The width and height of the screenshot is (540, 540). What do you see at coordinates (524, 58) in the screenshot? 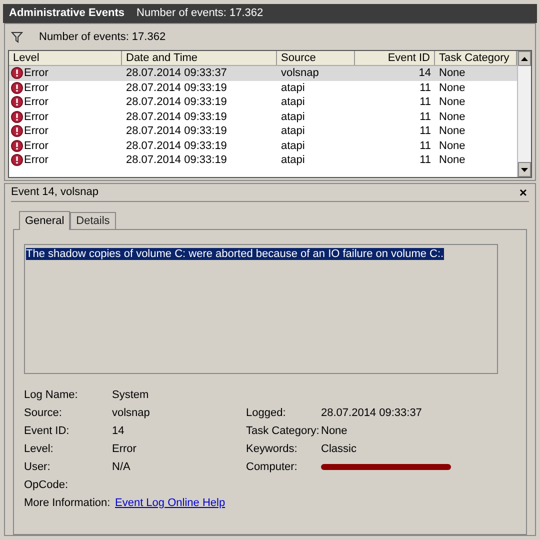
I see `scroll-up-icon` at bounding box center [524, 58].